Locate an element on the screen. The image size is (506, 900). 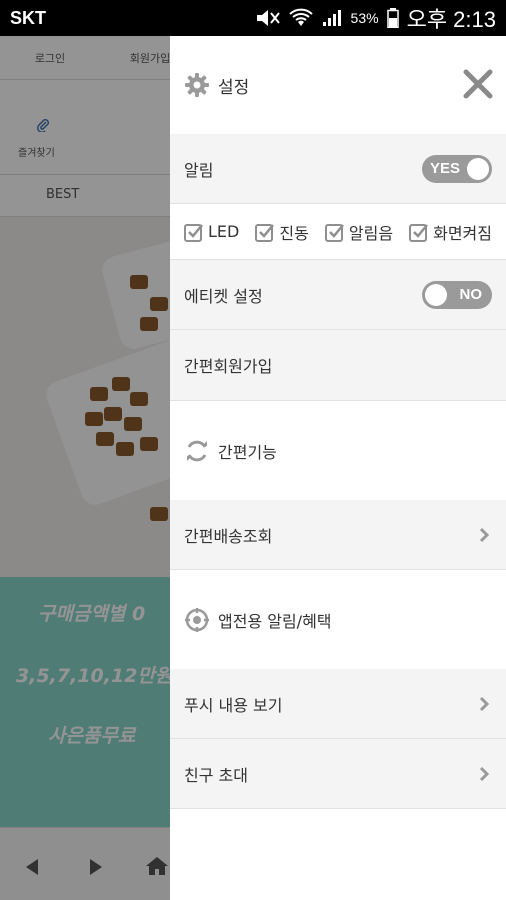
clock: 오후 2:13 is located at coordinates (451, 19).